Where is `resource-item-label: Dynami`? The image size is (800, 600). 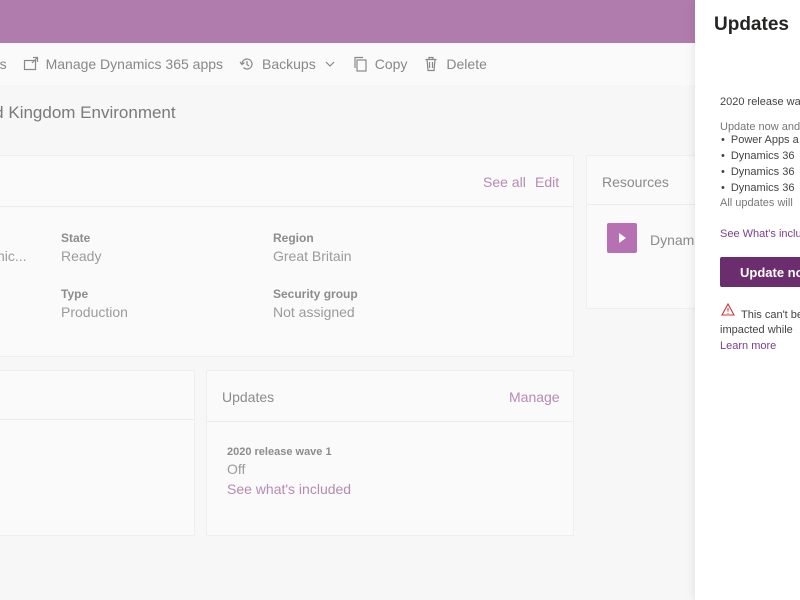 resource-item-label: Dynami is located at coordinates (673, 240).